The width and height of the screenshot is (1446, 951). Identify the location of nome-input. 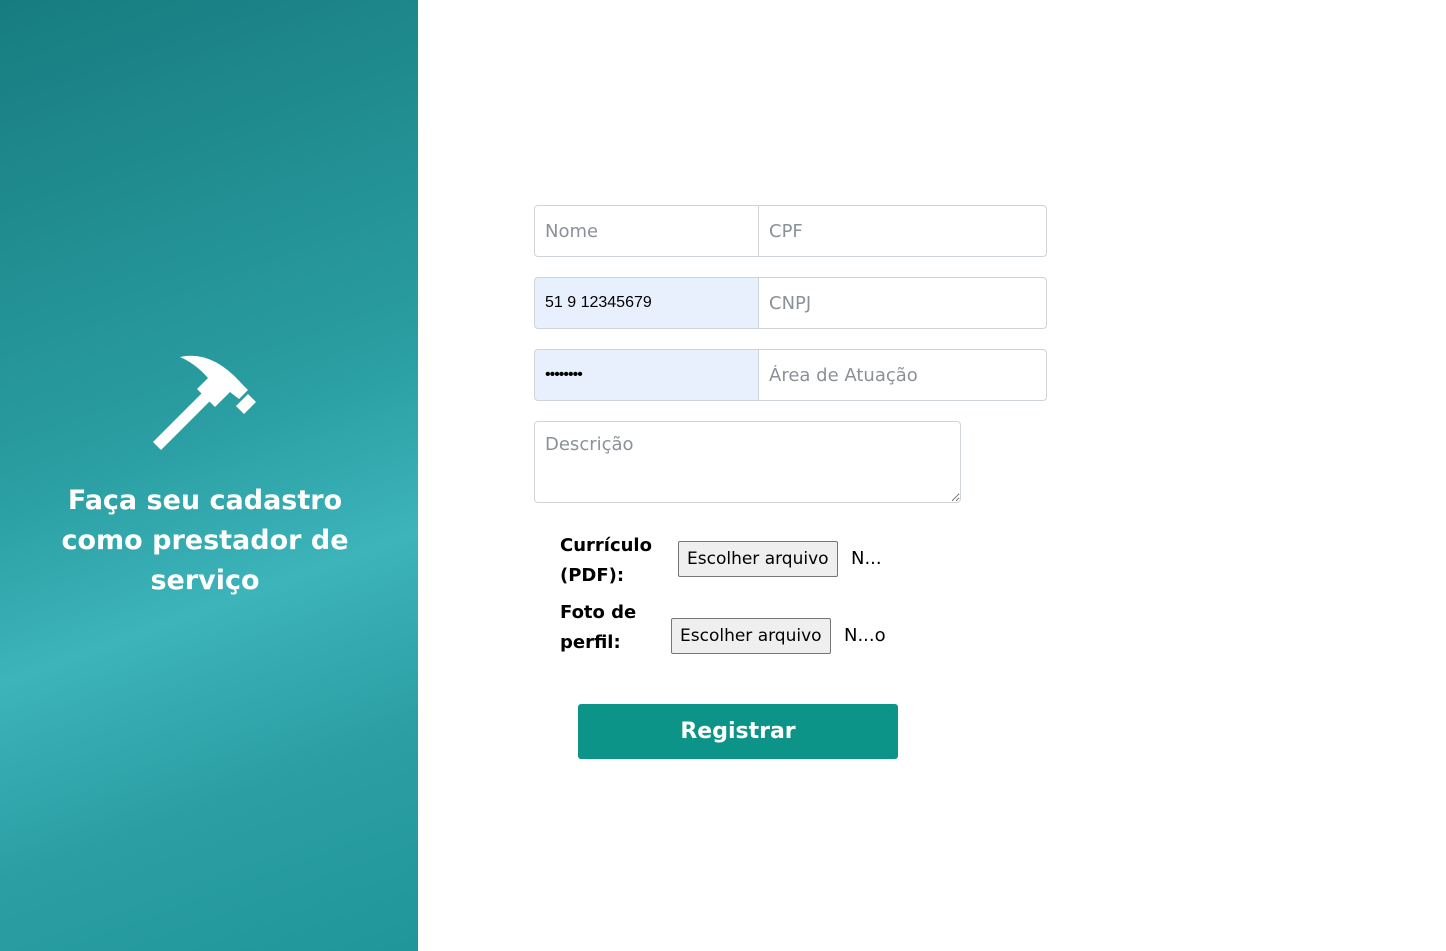
(646, 231).